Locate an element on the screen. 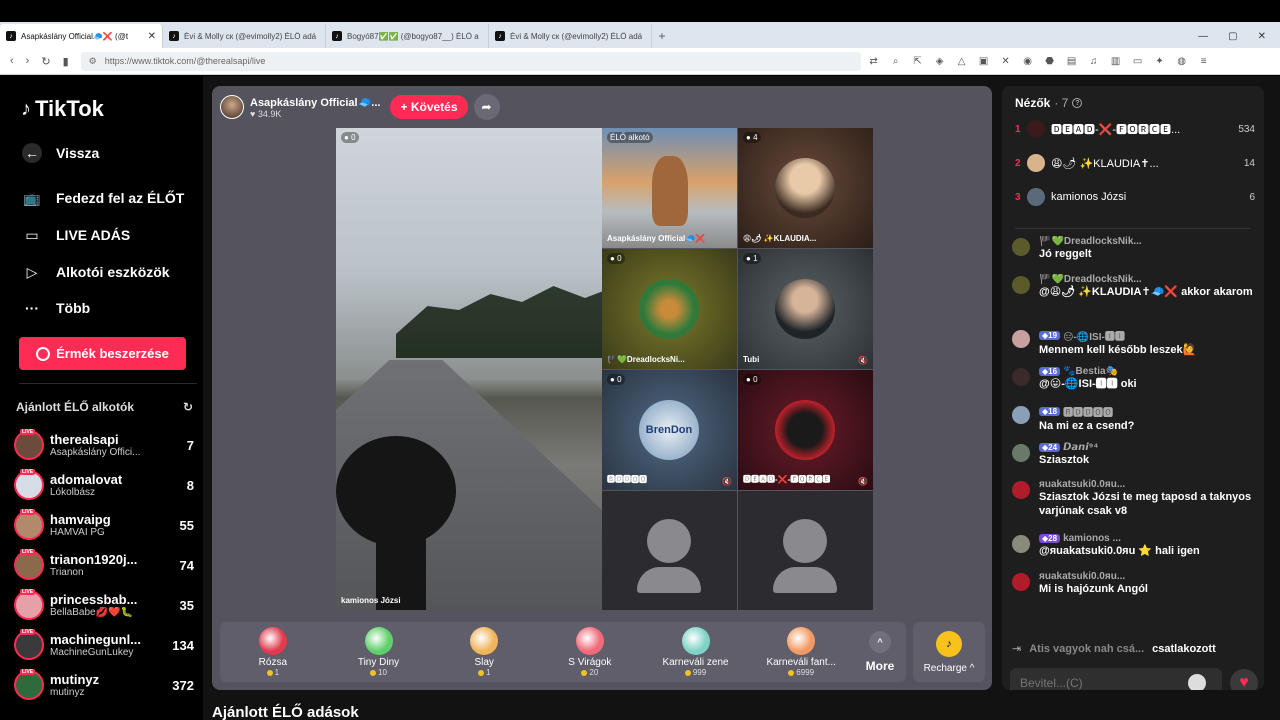  top-viewer: 2 😩🌶 ✨KLAUDIA✝... 14 is located at coordinates (1135, 163).